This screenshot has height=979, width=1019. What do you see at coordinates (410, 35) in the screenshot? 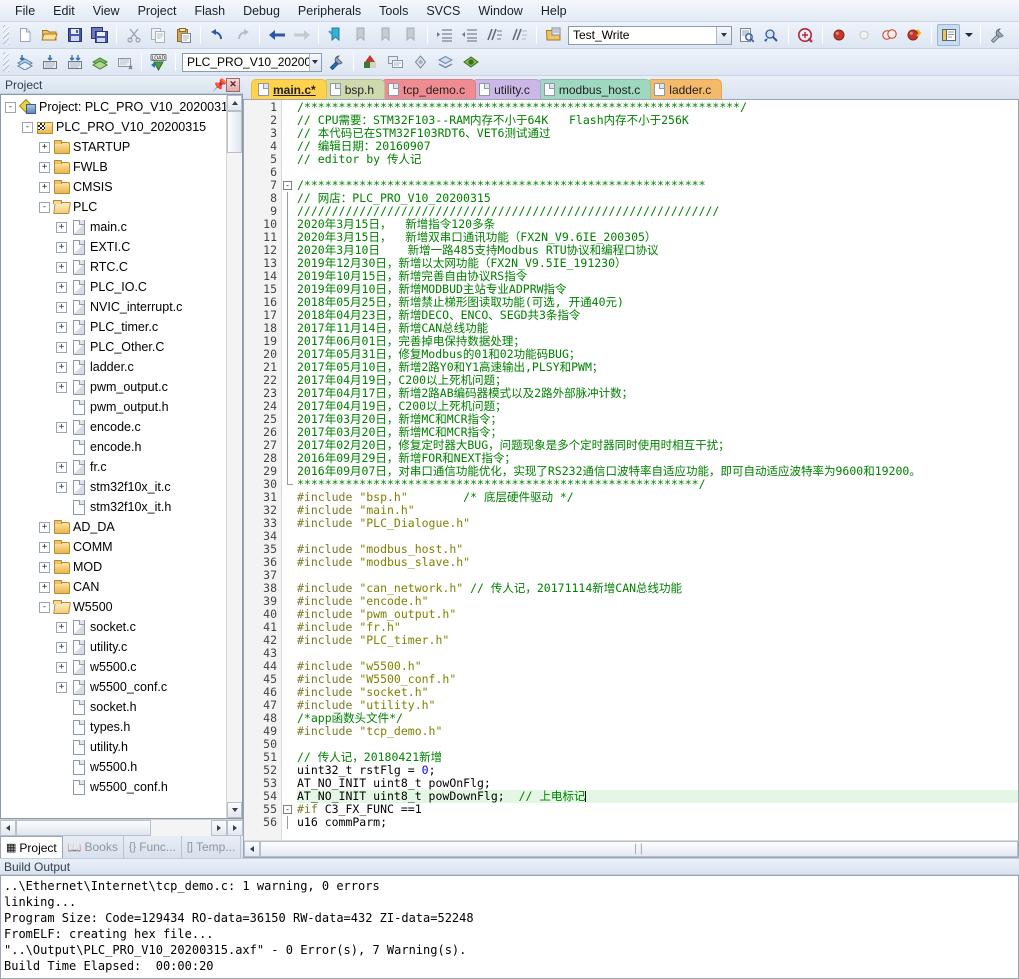
I see `bookmark-clear-icon` at bounding box center [410, 35].